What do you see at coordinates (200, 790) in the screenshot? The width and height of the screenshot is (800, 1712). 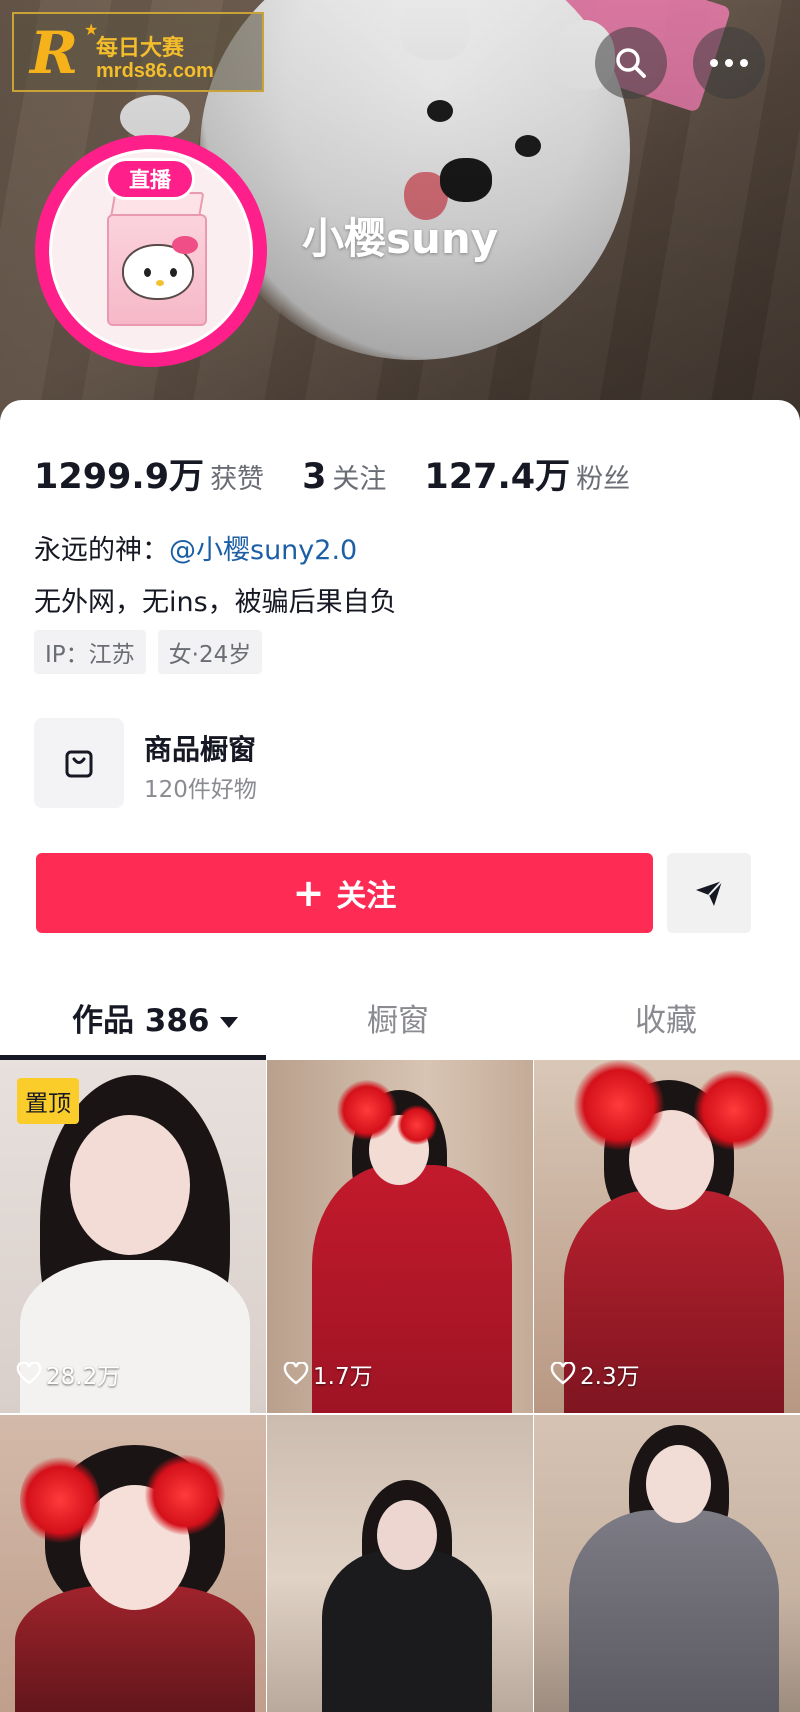 I see `shop-subtitle: 120件好物` at bounding box center [200, 790].